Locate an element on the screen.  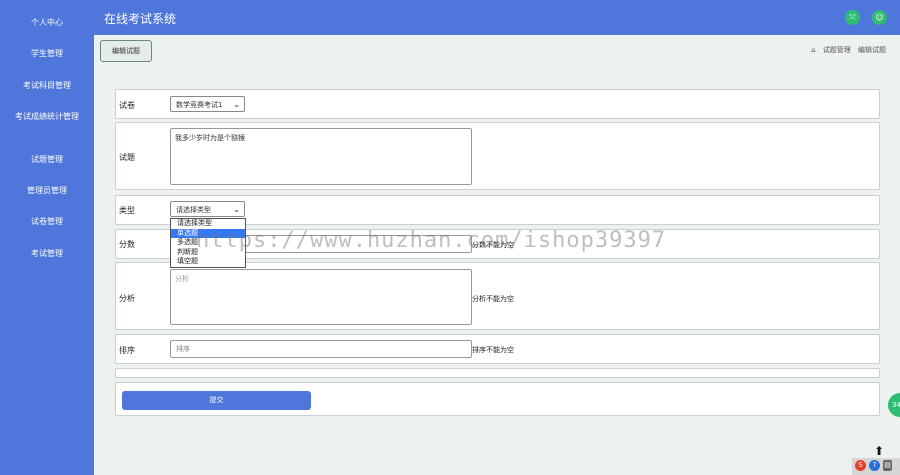
question-textarea: 我多少岁时为是个猕猴 is located at coordinates (321, 156).